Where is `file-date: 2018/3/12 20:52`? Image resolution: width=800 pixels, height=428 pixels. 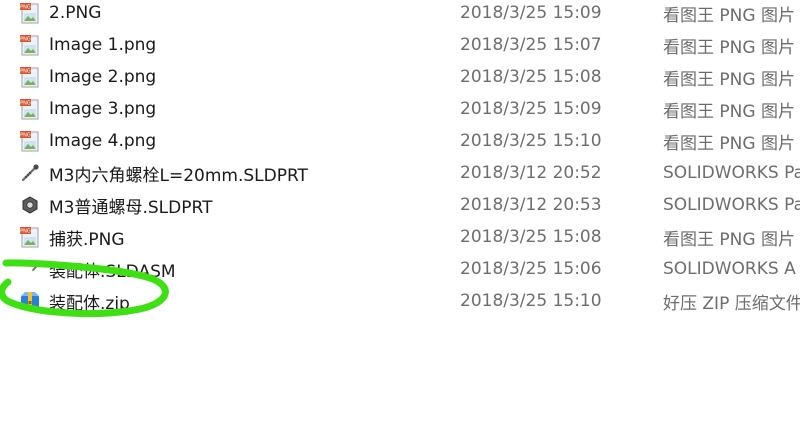 file-date: 2018/3/12 20:52 is located at coordinates (531, 173).